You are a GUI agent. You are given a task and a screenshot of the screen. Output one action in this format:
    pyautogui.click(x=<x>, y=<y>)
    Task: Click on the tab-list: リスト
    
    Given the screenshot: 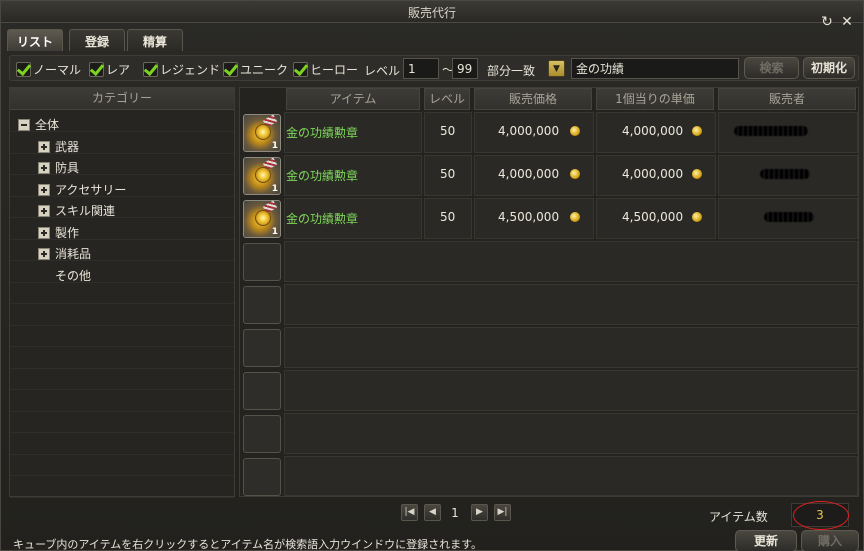 What is the action you would take?
    pyautogui.click(x=35, y=40)
    